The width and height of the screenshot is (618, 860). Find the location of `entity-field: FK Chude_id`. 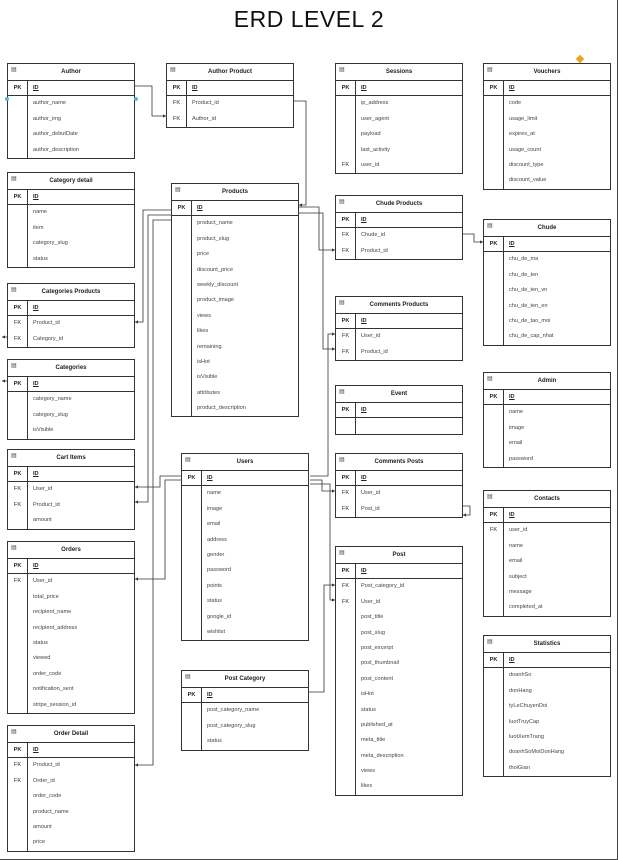

entity-field: FK Chude_id is located at coordinates (399, 236).